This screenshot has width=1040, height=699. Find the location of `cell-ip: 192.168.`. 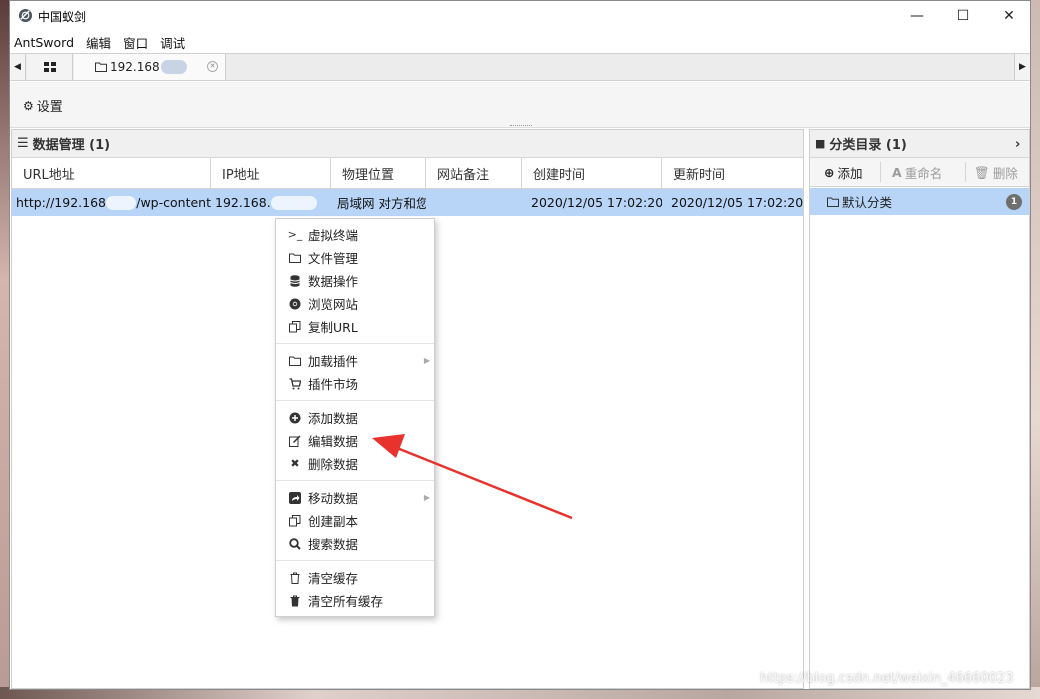

cell-ip: 192.168. is located at coordinates (271, 202).